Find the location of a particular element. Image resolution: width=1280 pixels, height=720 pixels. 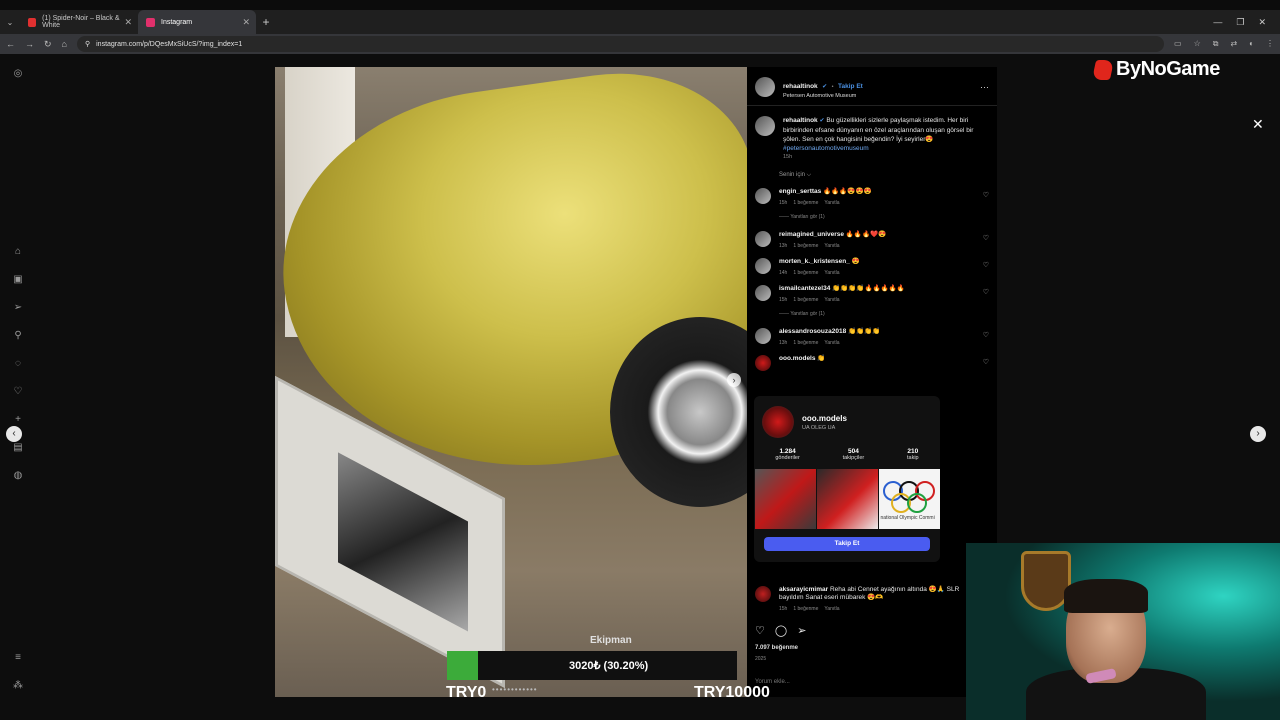

comment-sort-dropdown: Senin için ⌵ is located at coordinates (872, 174).